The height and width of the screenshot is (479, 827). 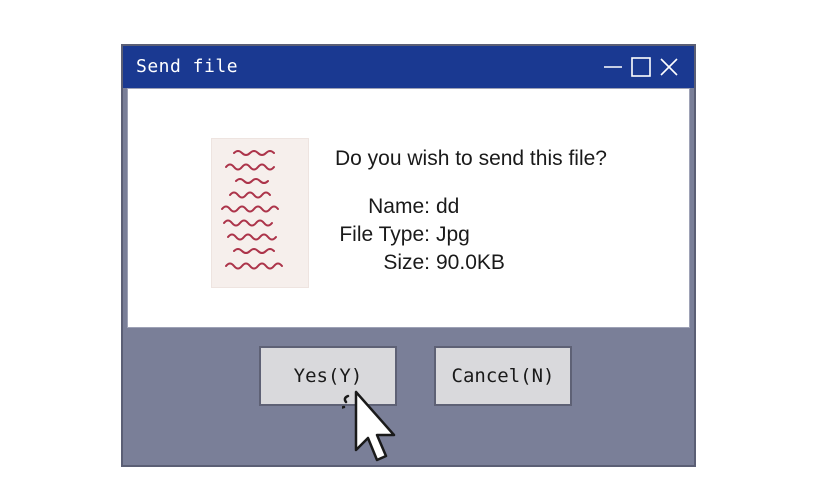 I want to click on maximize-icon, so click(x=641, y=67).